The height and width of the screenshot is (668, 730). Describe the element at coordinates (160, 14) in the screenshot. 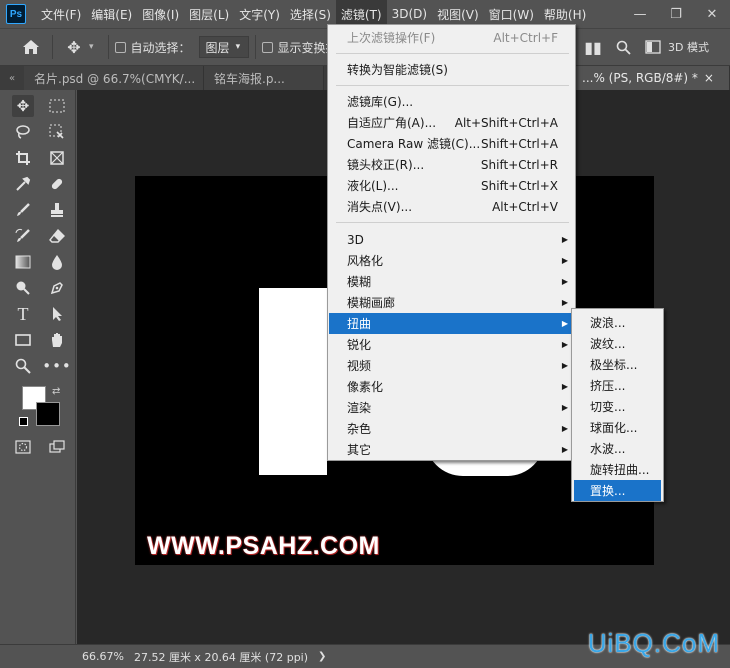

I see `menu-image: 图像(I)` at that location.